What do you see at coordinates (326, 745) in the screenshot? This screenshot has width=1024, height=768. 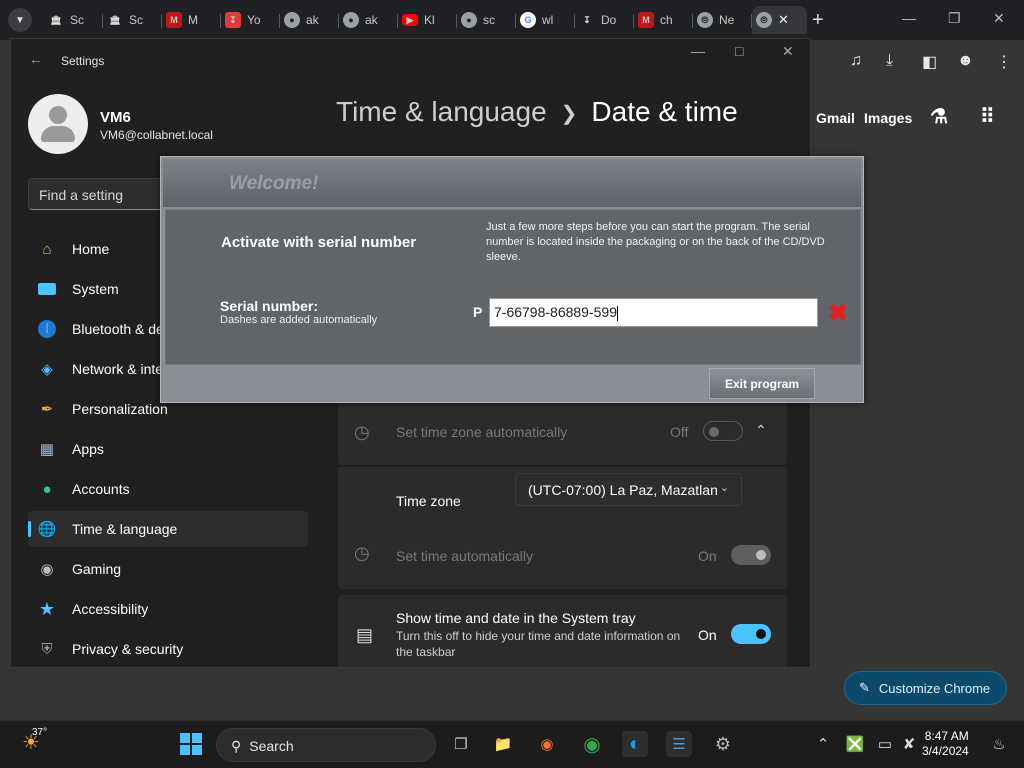 I see `taskbar-search: ⚲ Search` at bounding box center [326, 745].